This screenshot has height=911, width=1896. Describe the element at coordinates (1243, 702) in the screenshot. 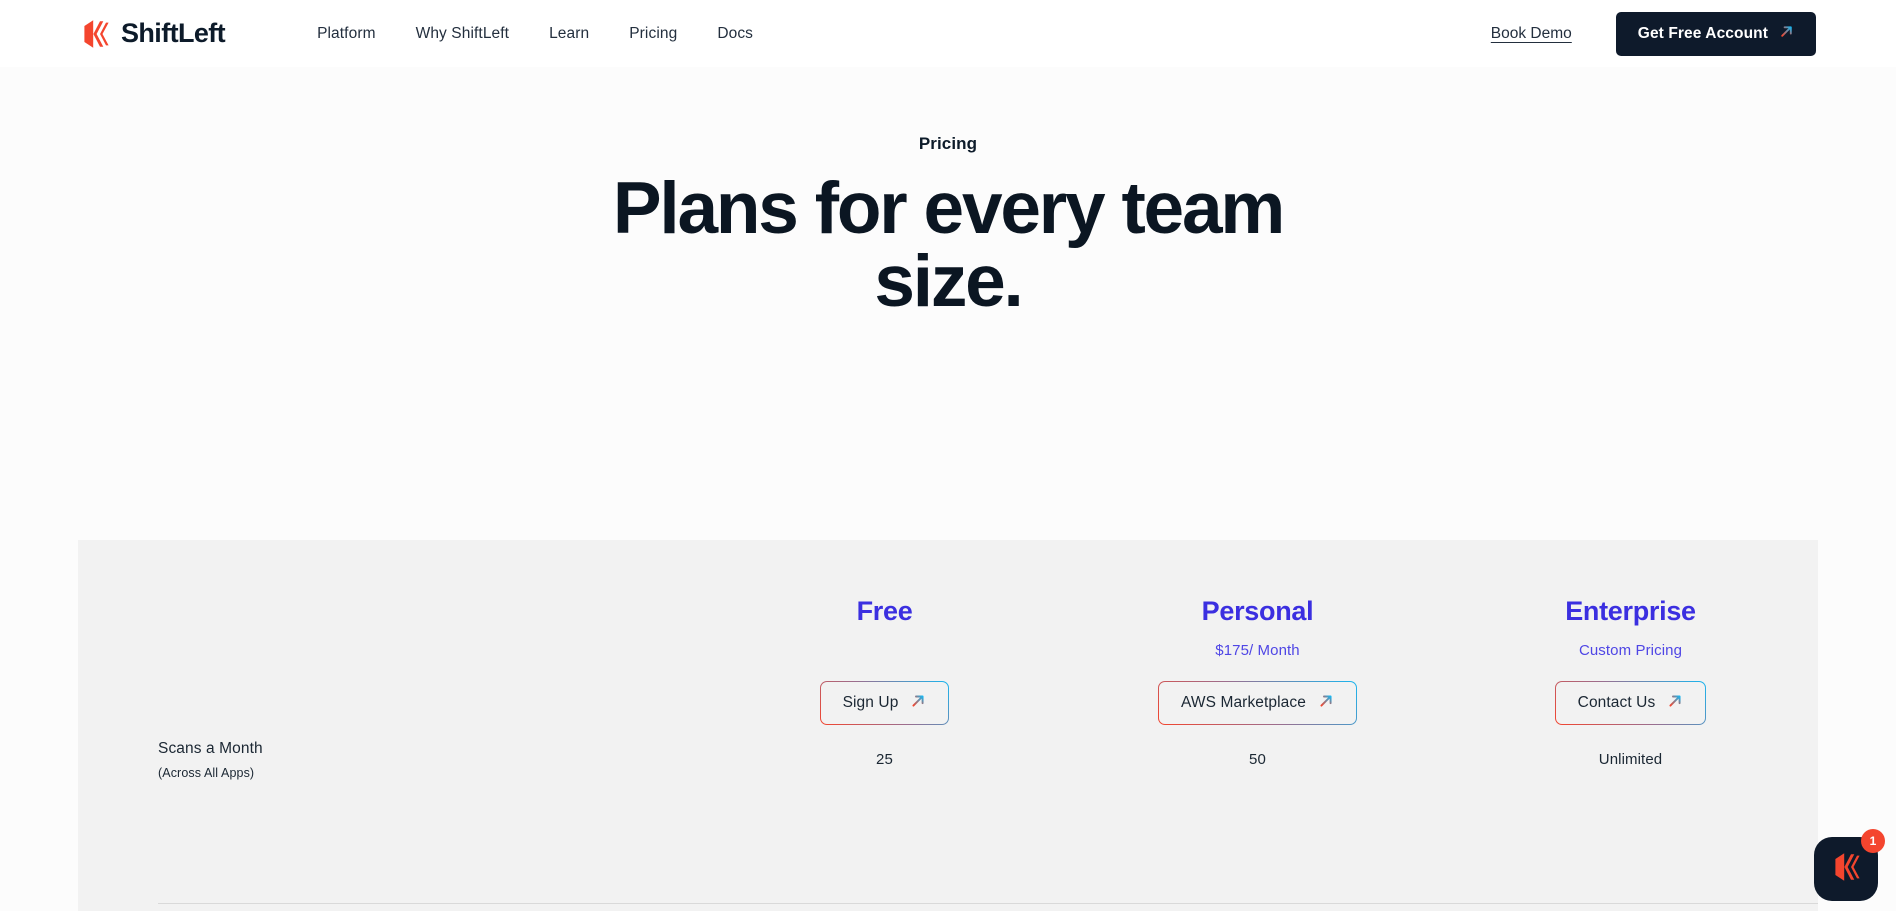

I see `aws-marketplace-label: AWS Marketplace` at that location.